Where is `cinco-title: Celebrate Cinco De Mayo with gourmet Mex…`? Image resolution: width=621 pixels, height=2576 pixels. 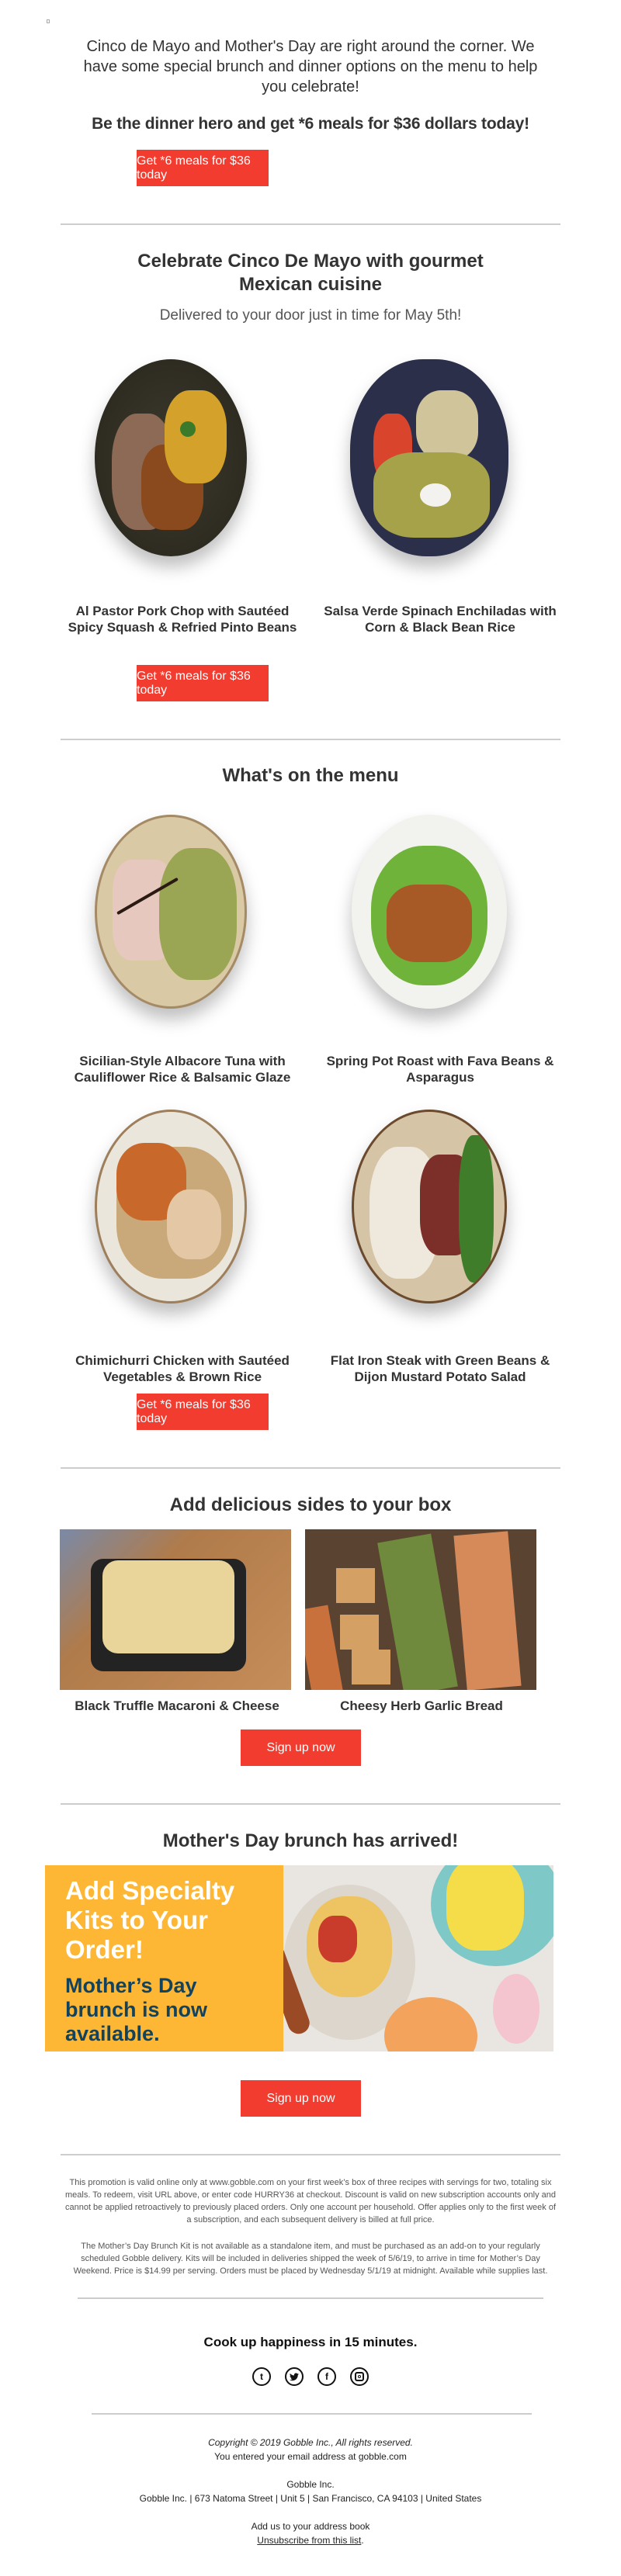 cinco-title: Celebrate Cinco De Mayo with gourmet Mex… is located at coordinates (310, 273).